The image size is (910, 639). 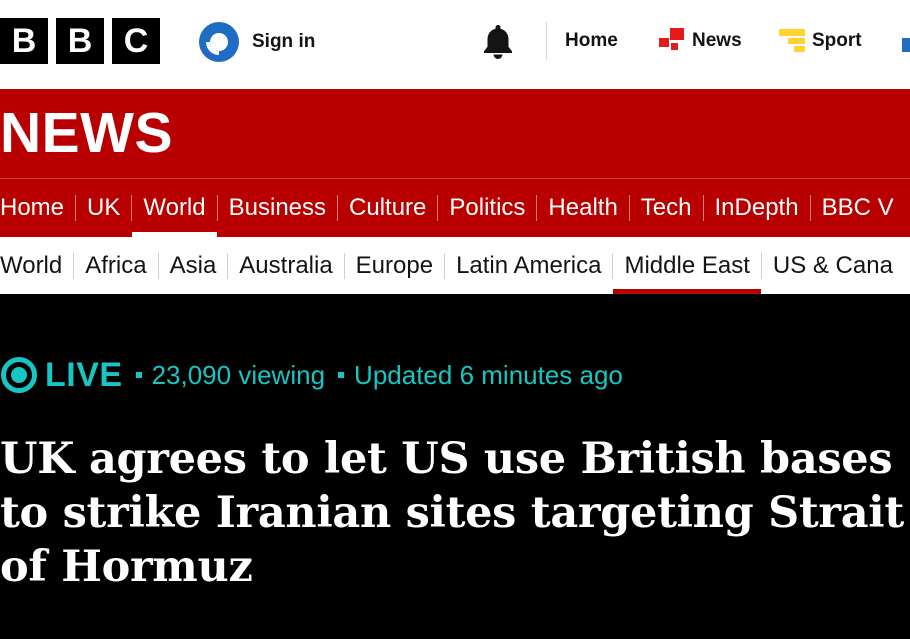 I want to click on news-wordmark: NEWS, so click(x=86, y=133).